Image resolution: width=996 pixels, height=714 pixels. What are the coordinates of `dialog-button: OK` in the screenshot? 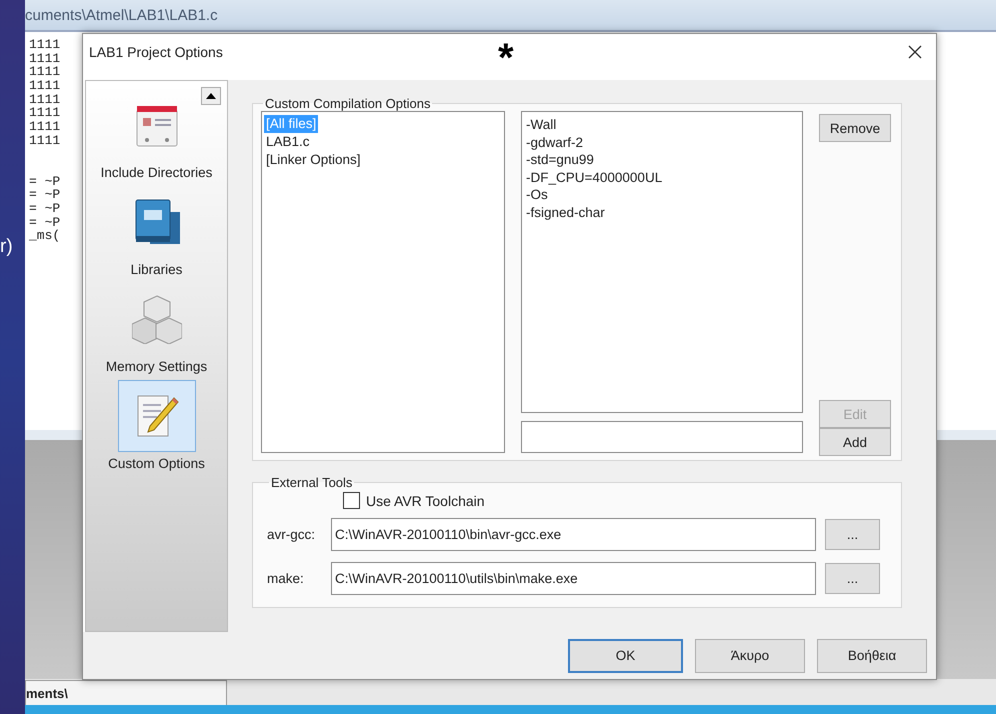 It's located at (625, 655).